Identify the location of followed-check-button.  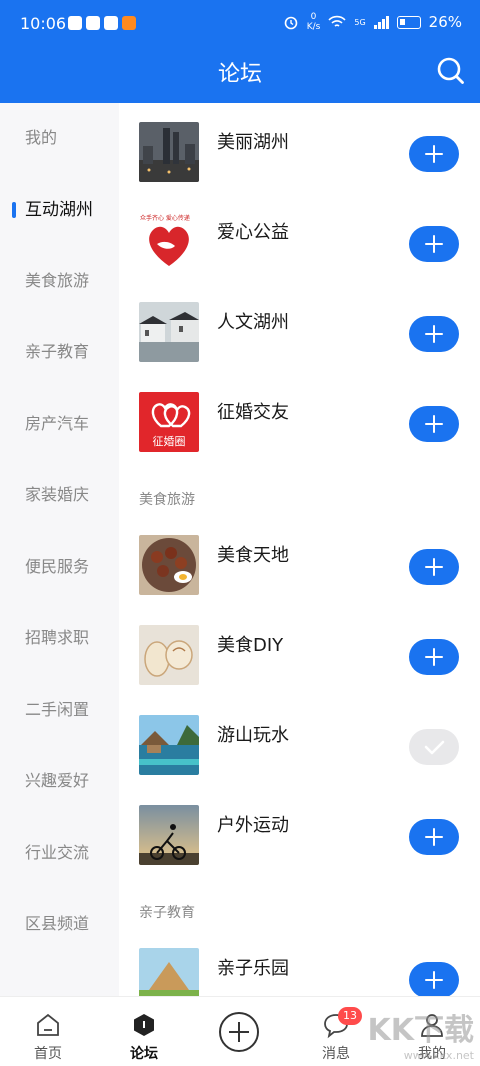
(434, 747).